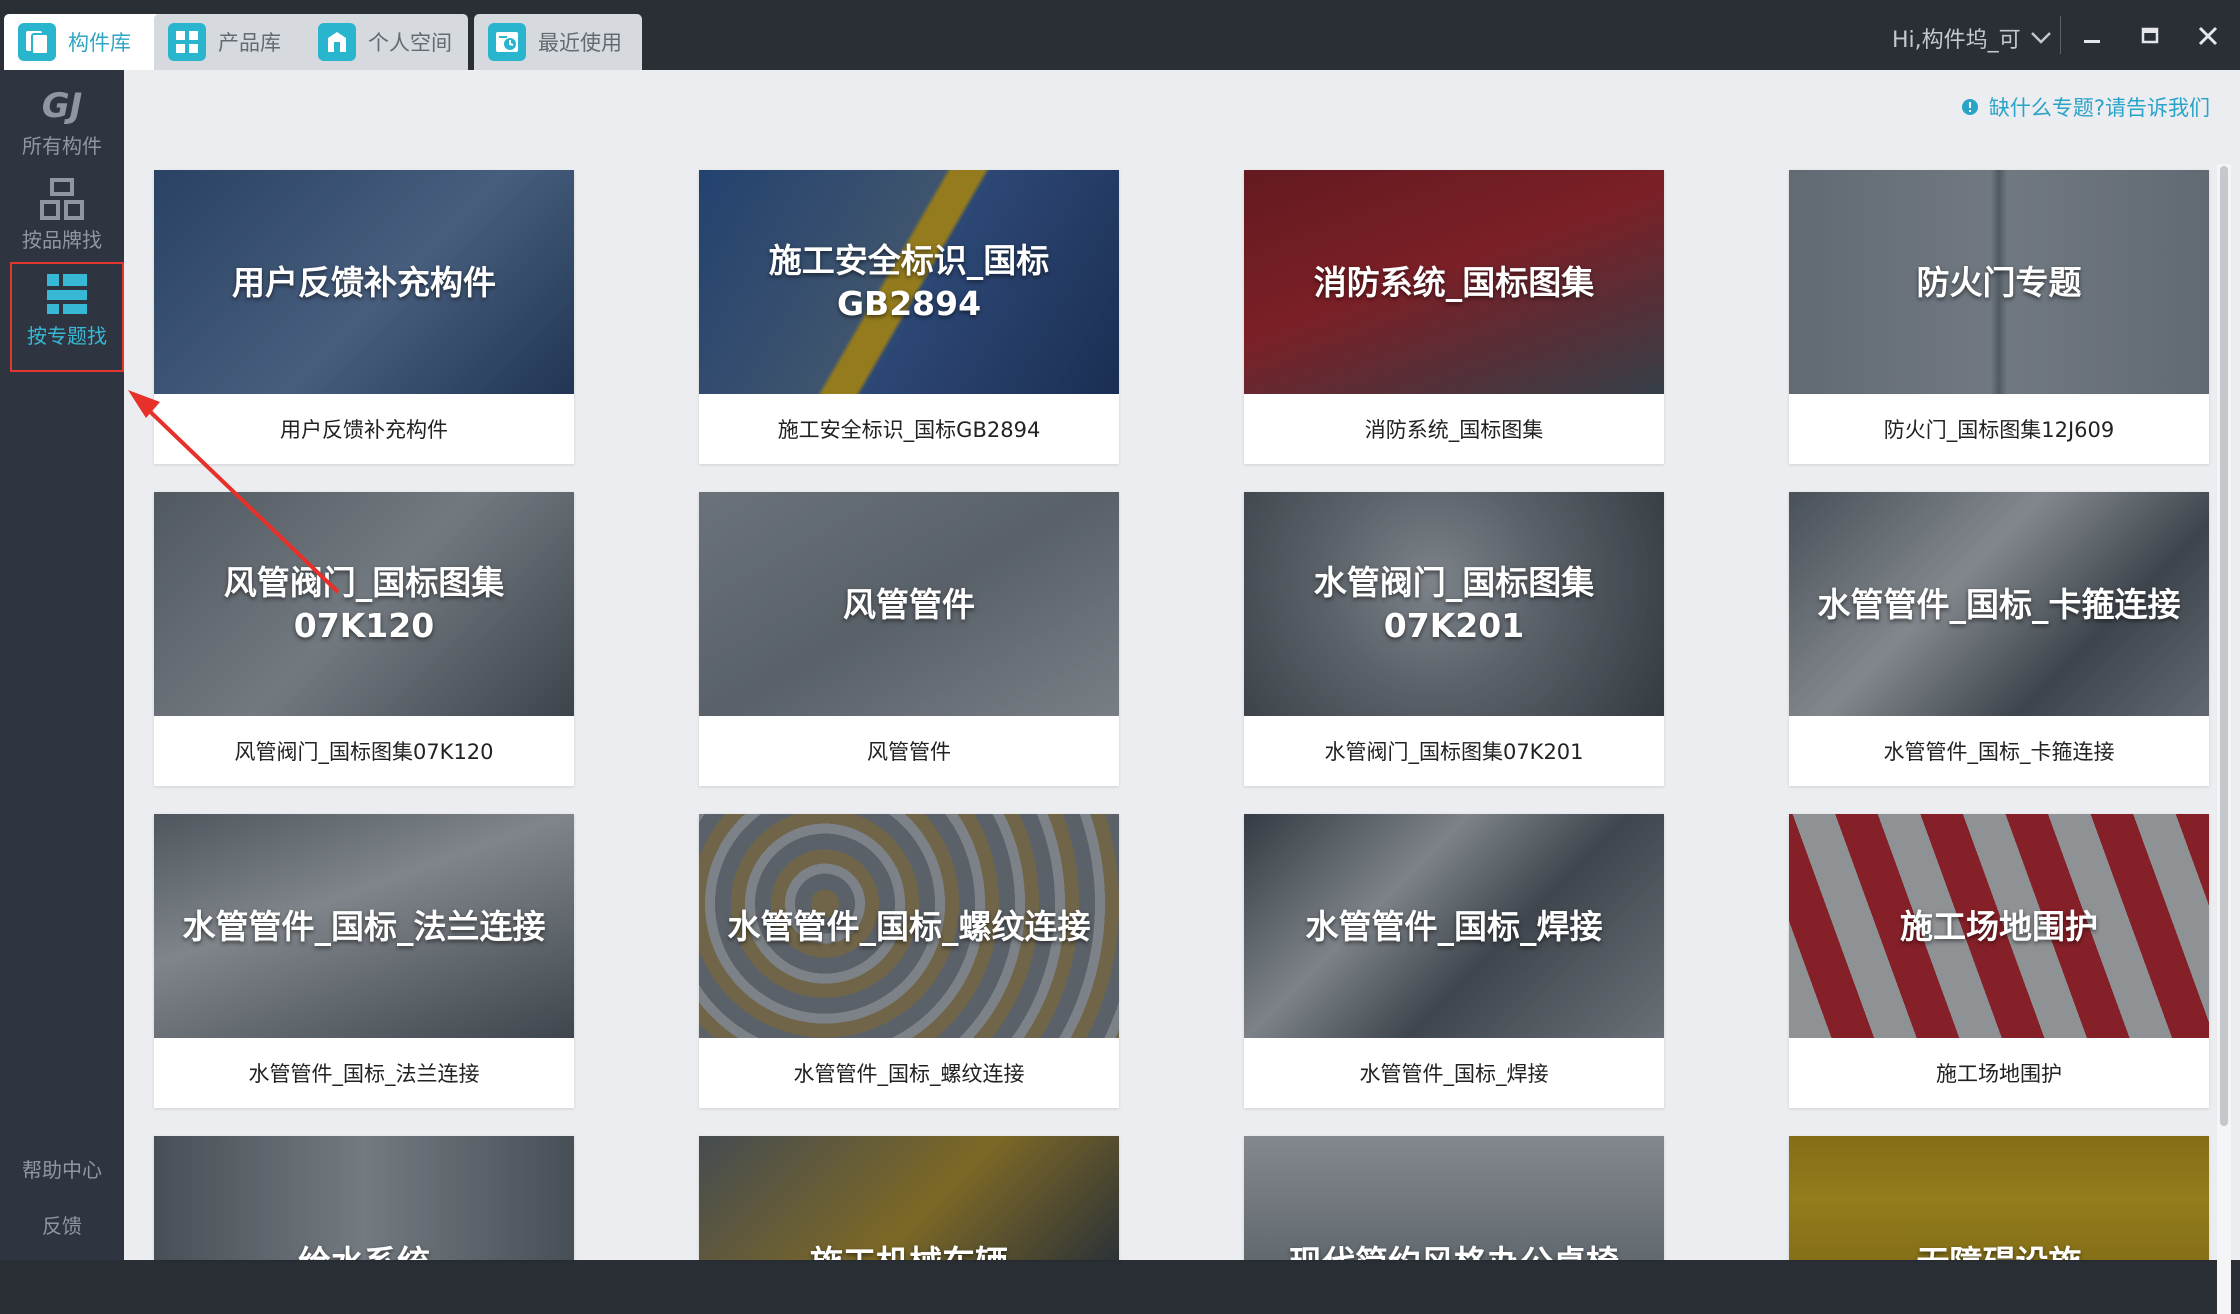 This screenshot has width=2240, height=1314. What do you see at coordinates (909, 752) in the screenshot?
I see `topic-caption: 风管管件` at bounding box center [909, 752].